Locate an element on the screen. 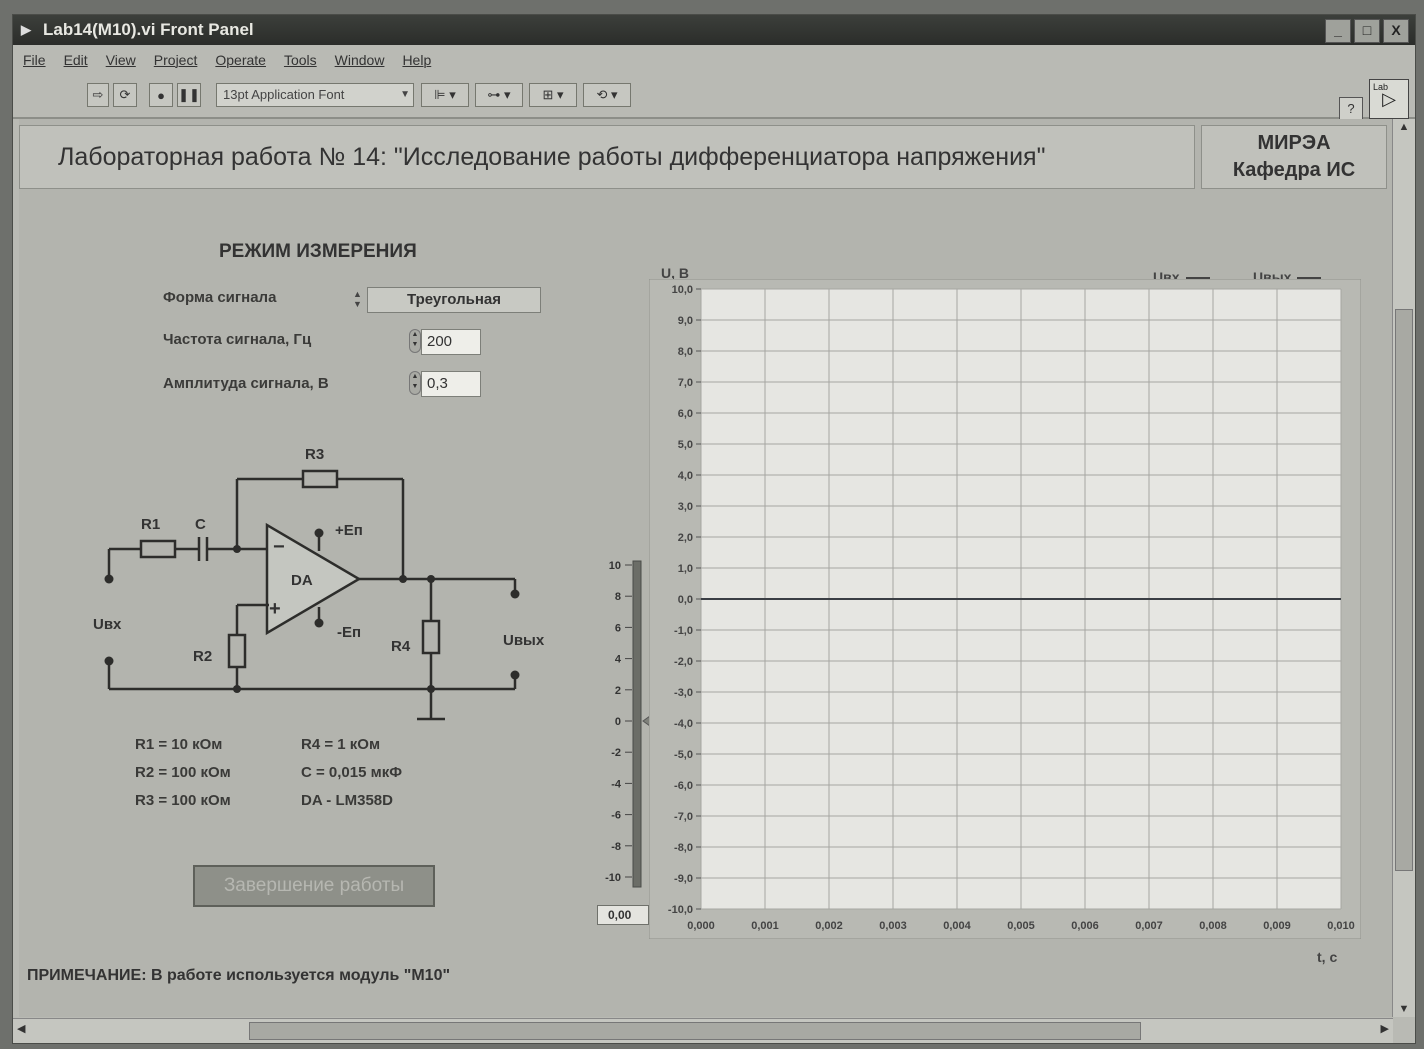 The image size is (1424, 1049). params-left: R1 = 10 кОм R2 = 100 кОм R3 = 100 кОм is located at coordinates (183, 773).